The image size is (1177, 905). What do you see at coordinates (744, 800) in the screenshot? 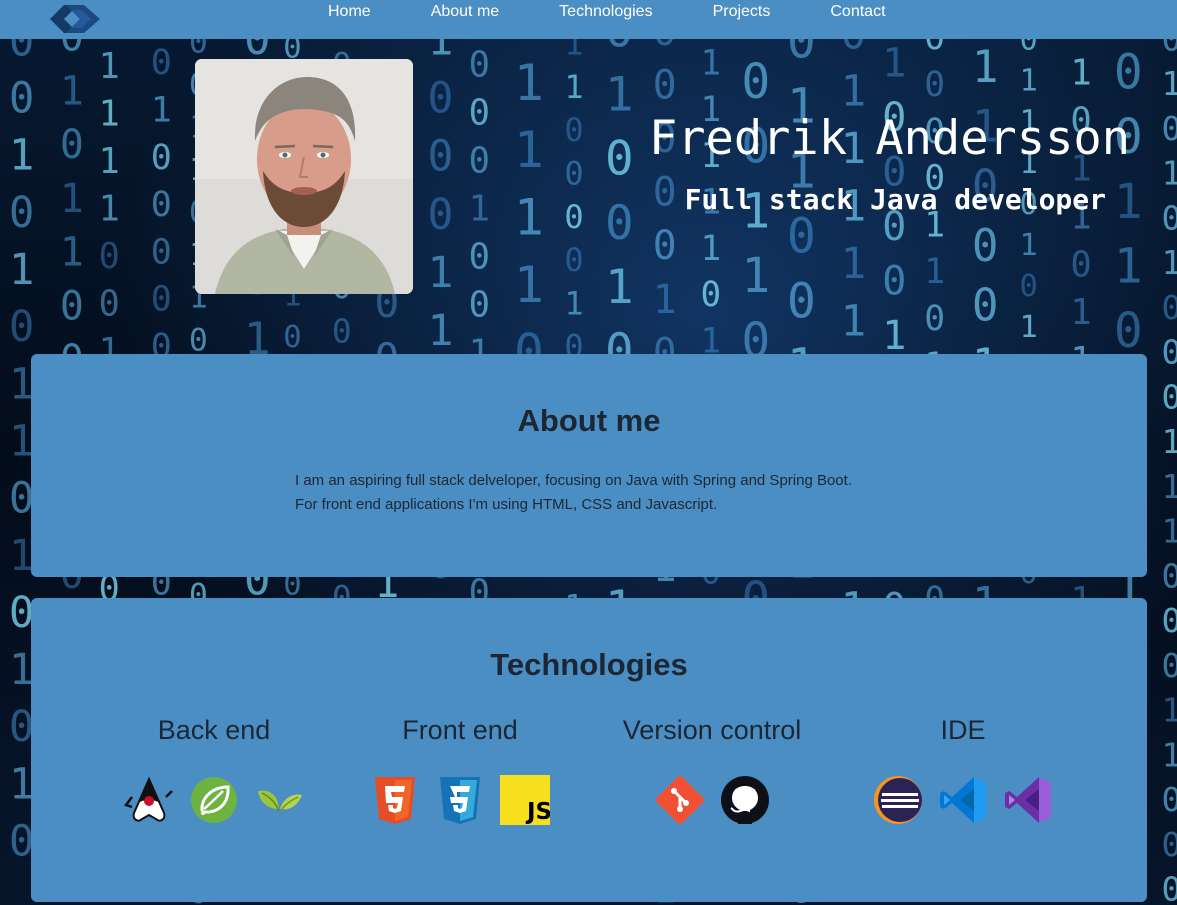
I see `github-icon` at bounding box center [744, 800].